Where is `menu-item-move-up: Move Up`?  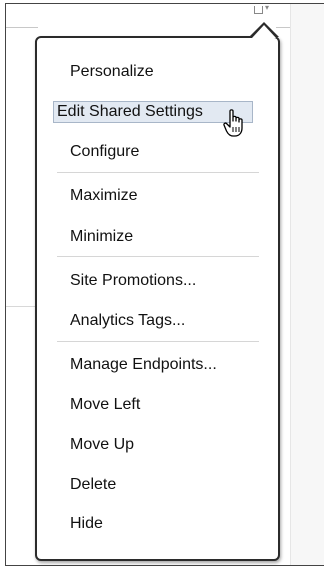 menu-item-move-up: Move Up is located at coordinates (102, 445).